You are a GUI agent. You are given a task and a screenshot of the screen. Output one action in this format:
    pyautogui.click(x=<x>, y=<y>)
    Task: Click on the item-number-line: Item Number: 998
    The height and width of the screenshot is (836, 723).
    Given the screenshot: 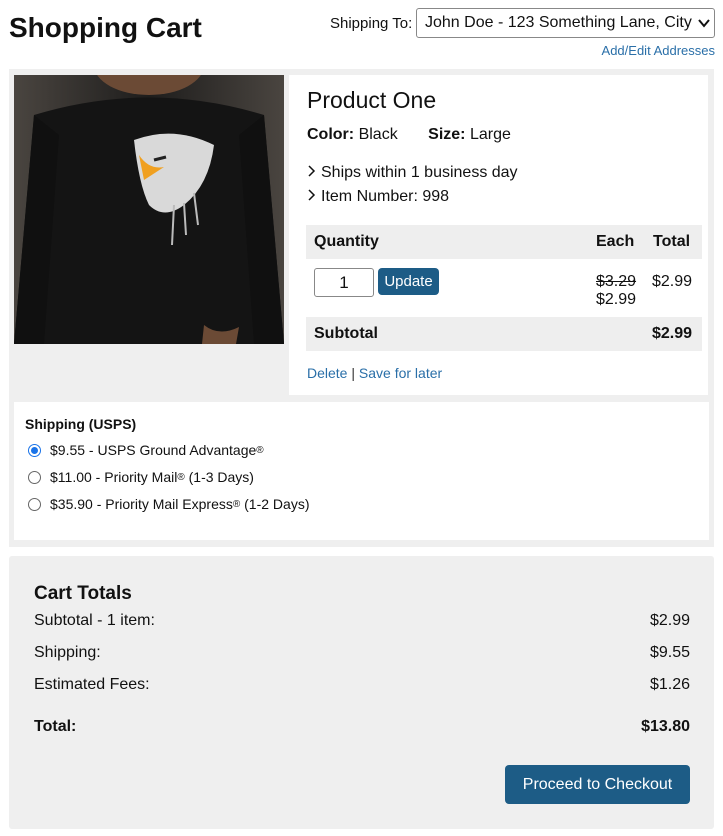 What is the action you would take?
    pyautogui.click(x=412, y=197)
    